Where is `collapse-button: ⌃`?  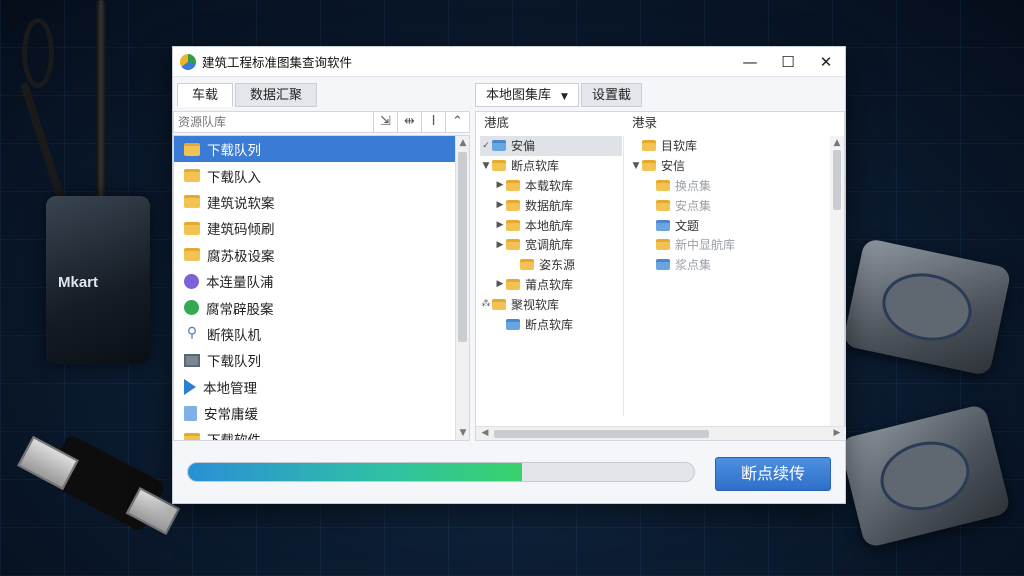
collapse-button: ⌃ is located at coordinates (457, 122).